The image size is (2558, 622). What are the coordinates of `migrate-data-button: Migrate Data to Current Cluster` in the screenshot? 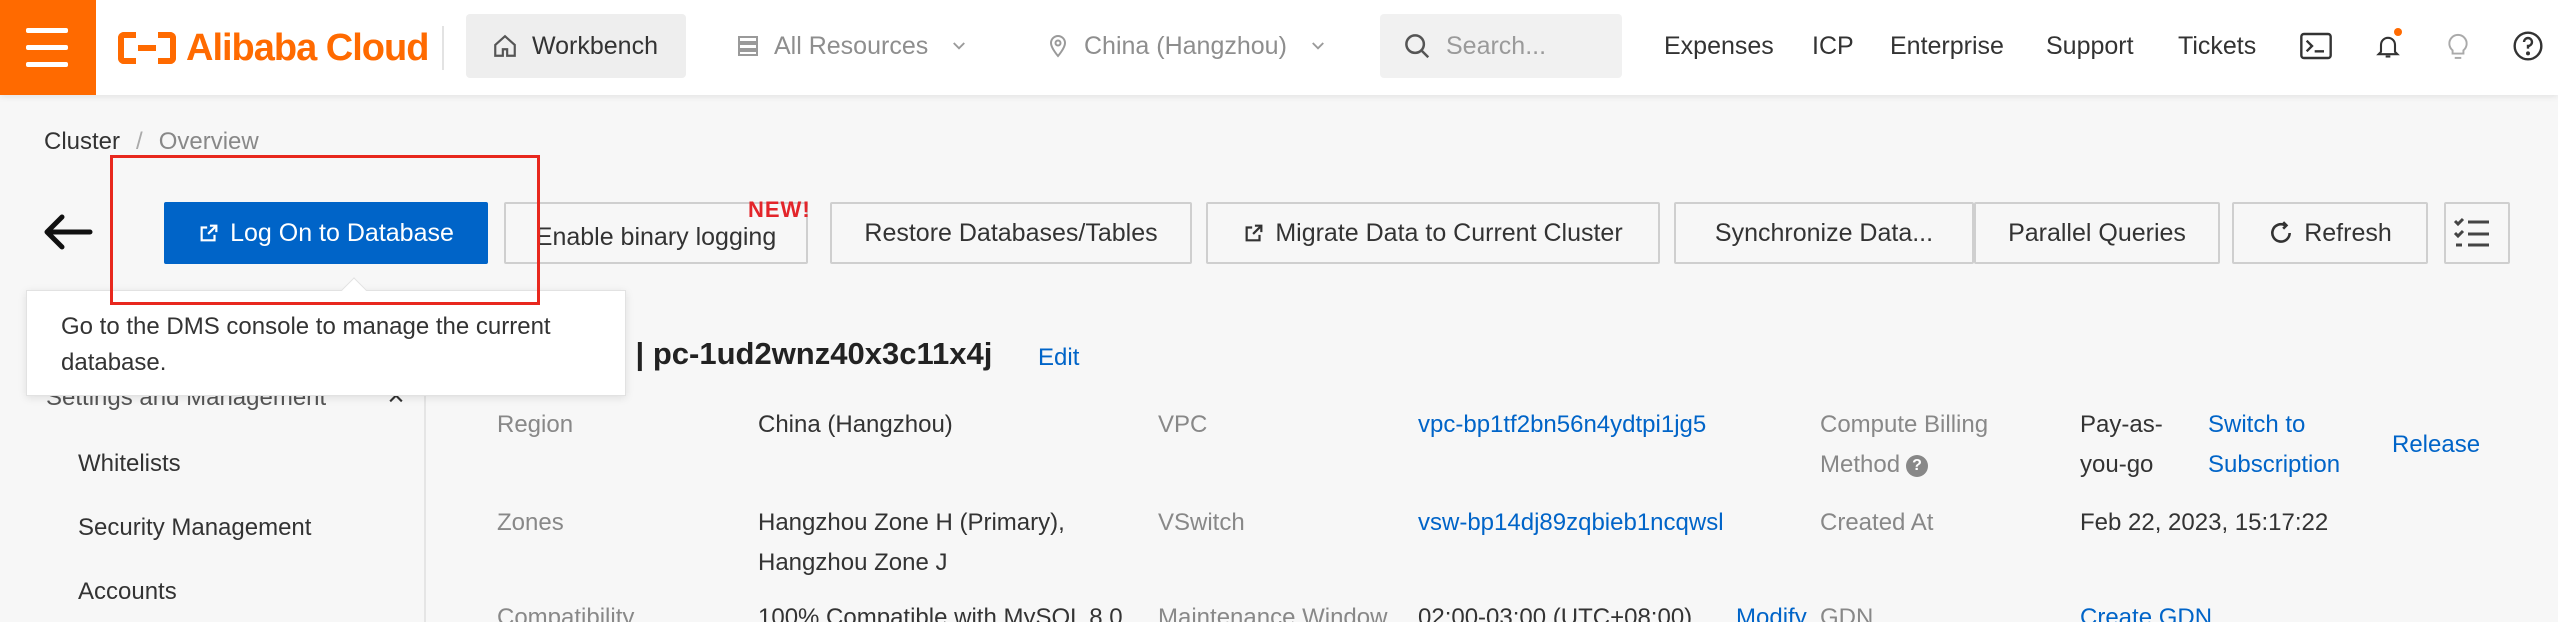 It's located at (1433, 233).